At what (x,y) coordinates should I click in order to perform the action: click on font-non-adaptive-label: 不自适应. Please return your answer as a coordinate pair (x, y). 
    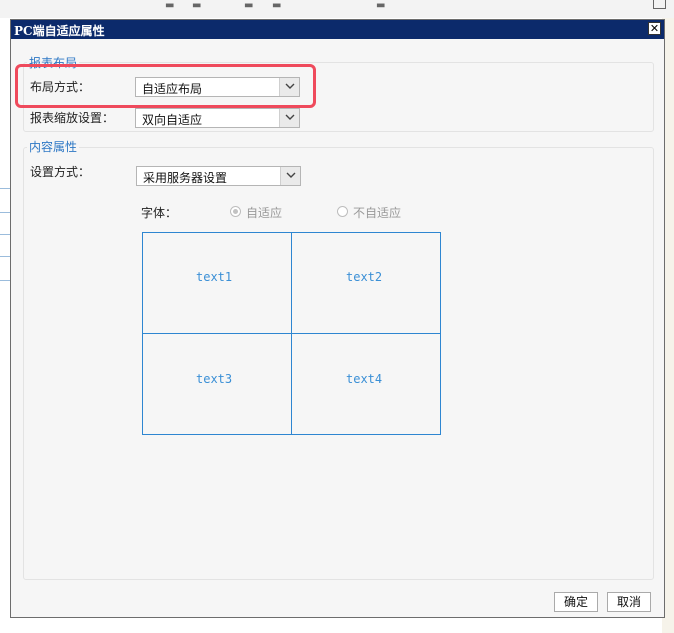
    Looking at the image, I should click on (377, 213).